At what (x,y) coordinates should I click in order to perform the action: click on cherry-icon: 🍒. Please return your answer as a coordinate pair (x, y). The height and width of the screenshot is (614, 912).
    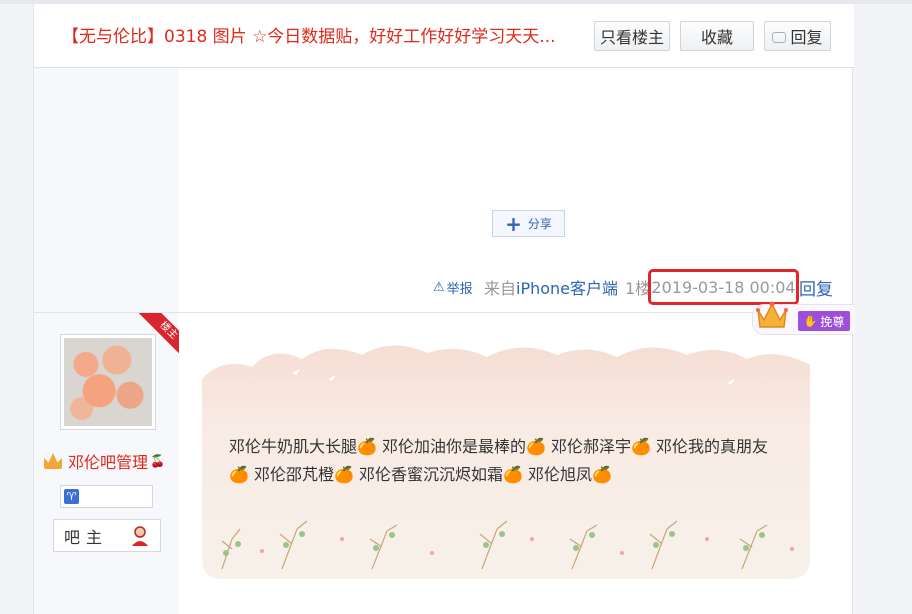
    Looking at the image, I should click on (157, 461).